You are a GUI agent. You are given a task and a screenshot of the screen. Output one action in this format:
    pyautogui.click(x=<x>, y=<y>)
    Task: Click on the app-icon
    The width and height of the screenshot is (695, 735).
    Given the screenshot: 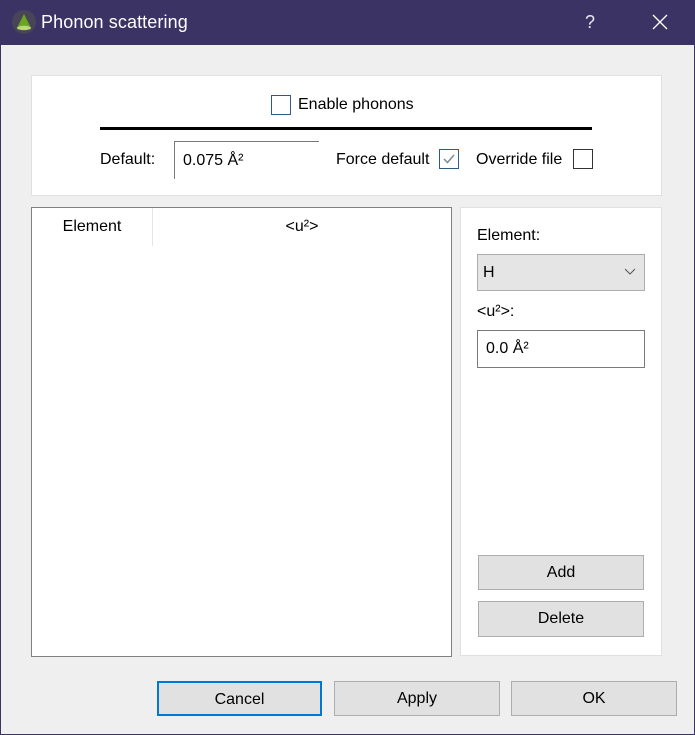 What is the action you would take?
    pyautogui.click(x=24, y=22)
    